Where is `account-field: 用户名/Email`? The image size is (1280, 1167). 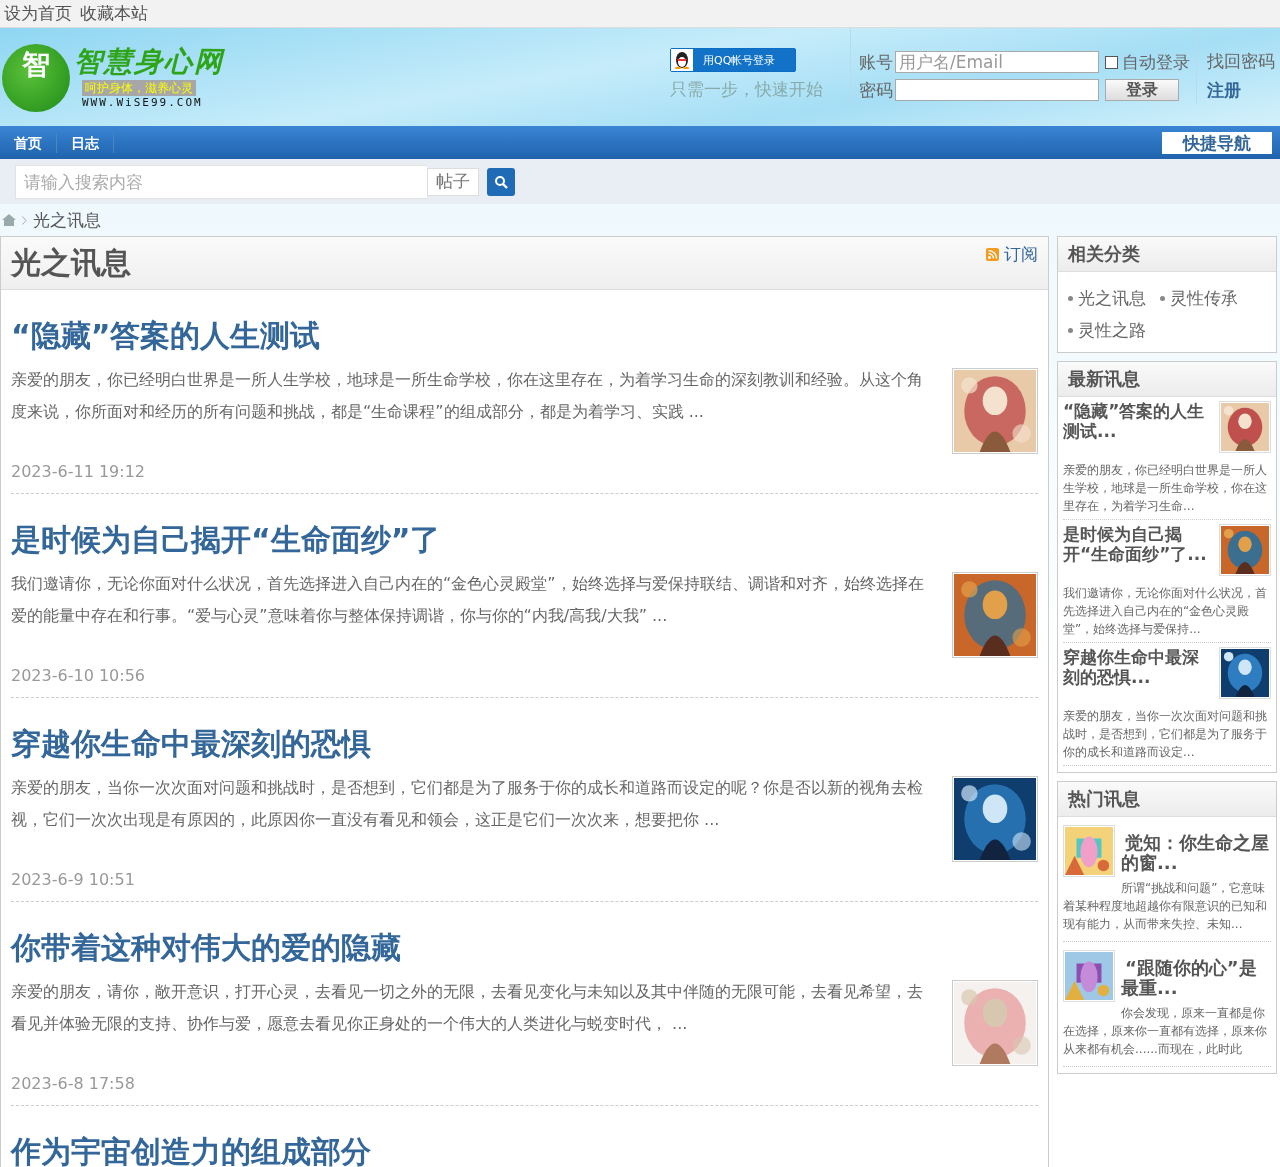
account-field: 用户名/Email is located at coordinates (997, 62).